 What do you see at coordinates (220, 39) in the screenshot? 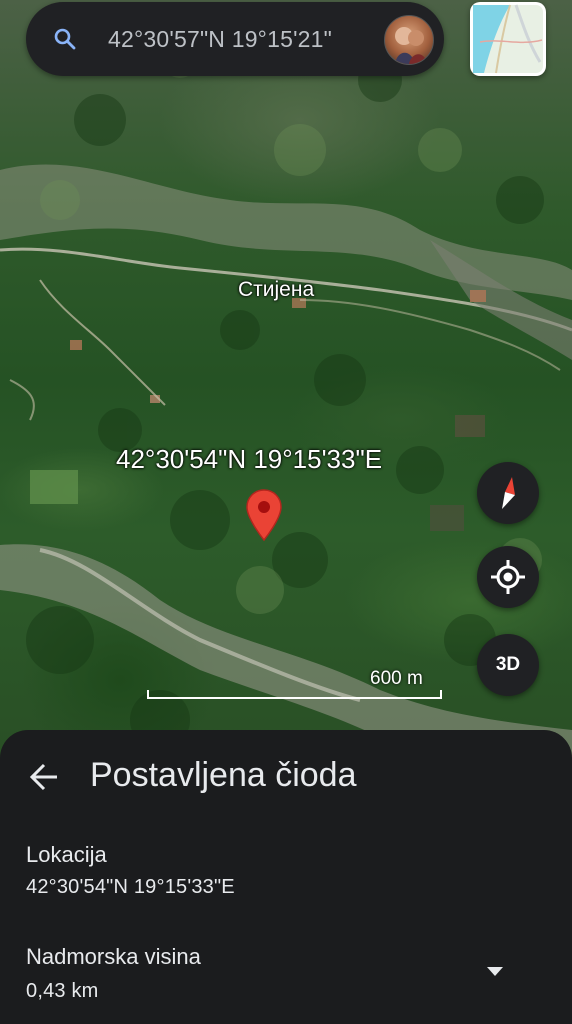
I see `search-input: 42°30'57"N 19°15'21"` at bounding box center [220, 39].